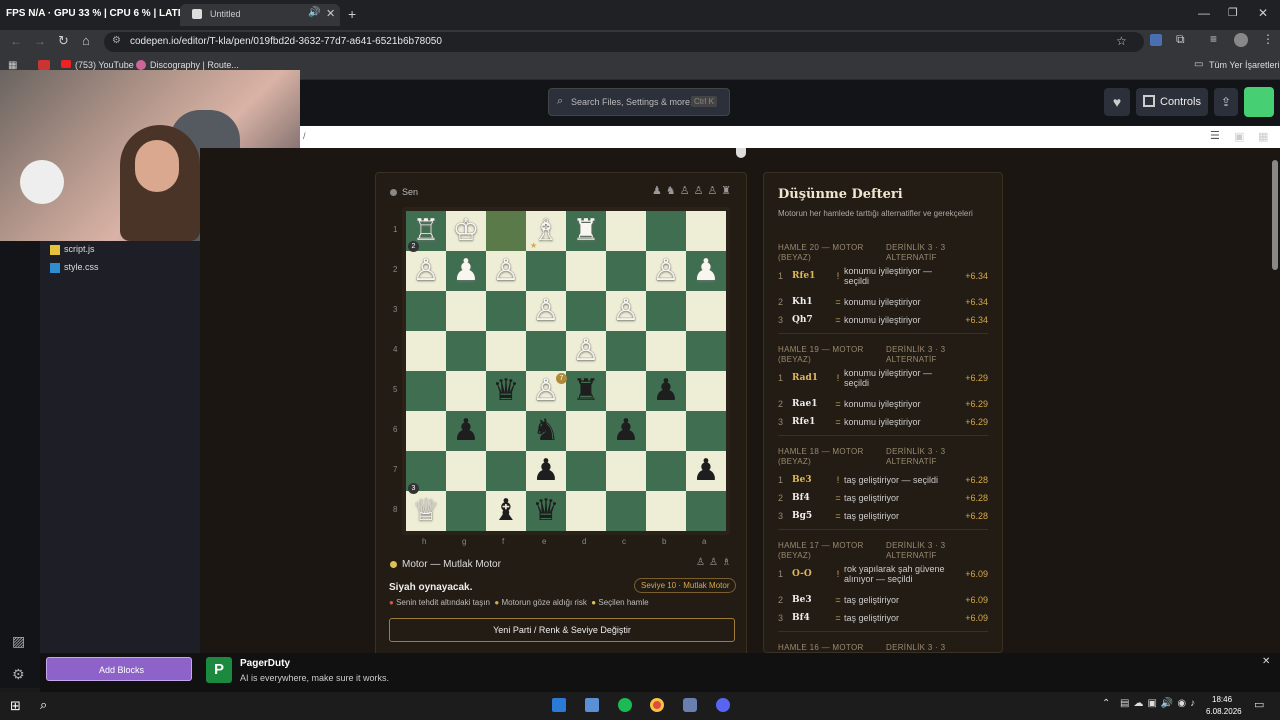 This screenshot has height=720, width=1280. What do you see at coordinates (74, 267) in the screenshot?
I see `file-item-css: style.css` at bounding box center [74, 267].